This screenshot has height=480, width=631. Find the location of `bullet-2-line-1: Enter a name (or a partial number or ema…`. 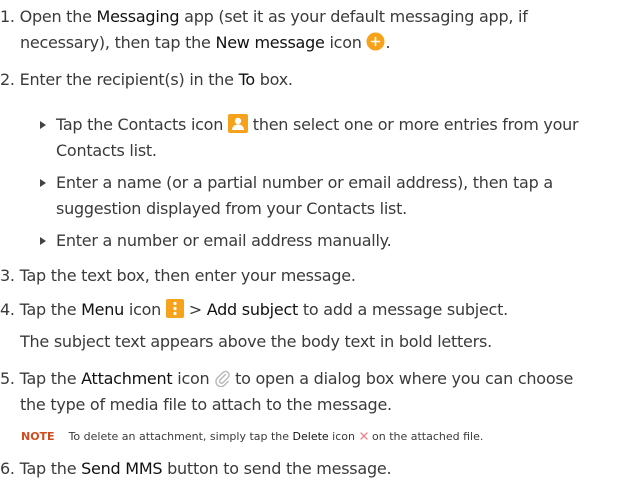

bullet-2-line-1: Enter a name (or a partial number or ema… is located at coordinates (304, 182).